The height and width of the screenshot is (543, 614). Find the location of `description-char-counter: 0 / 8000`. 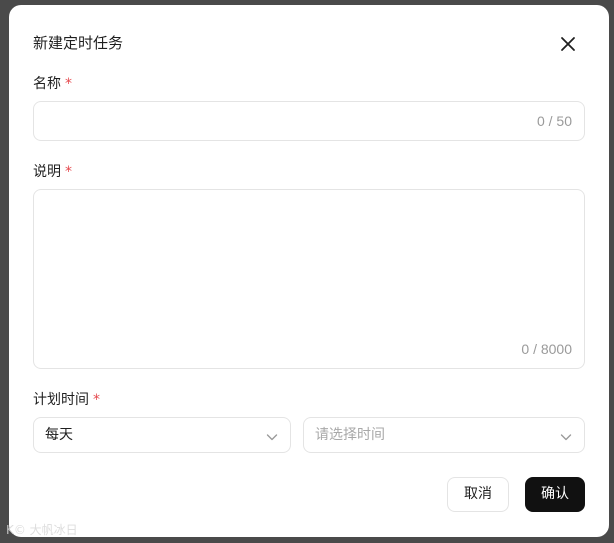

description-char-counter: 0 / 8000 is located at coordinates (546, 349).